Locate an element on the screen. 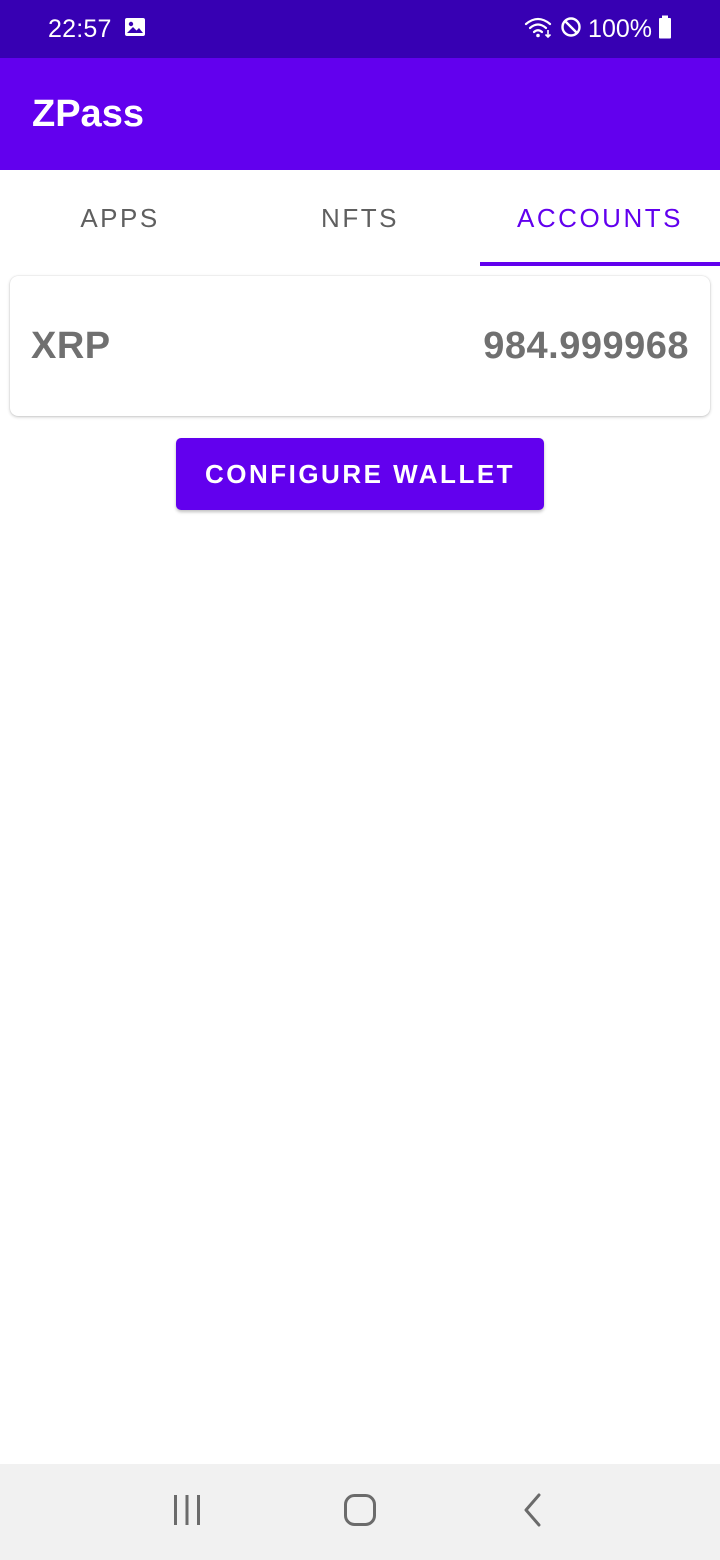 The width and height of the screenshot is (720, 1560). account-balance: 984.999968 is located at coordinates (586, 345).